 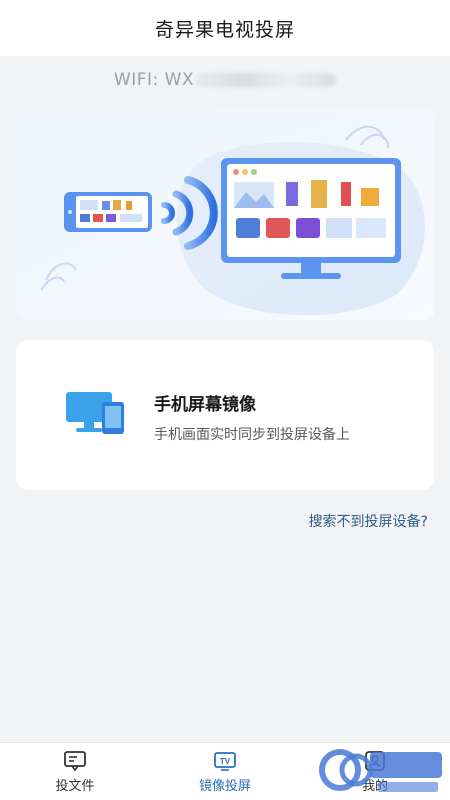 I want to click on wifi-name-masked, so click(x=266, y=80).